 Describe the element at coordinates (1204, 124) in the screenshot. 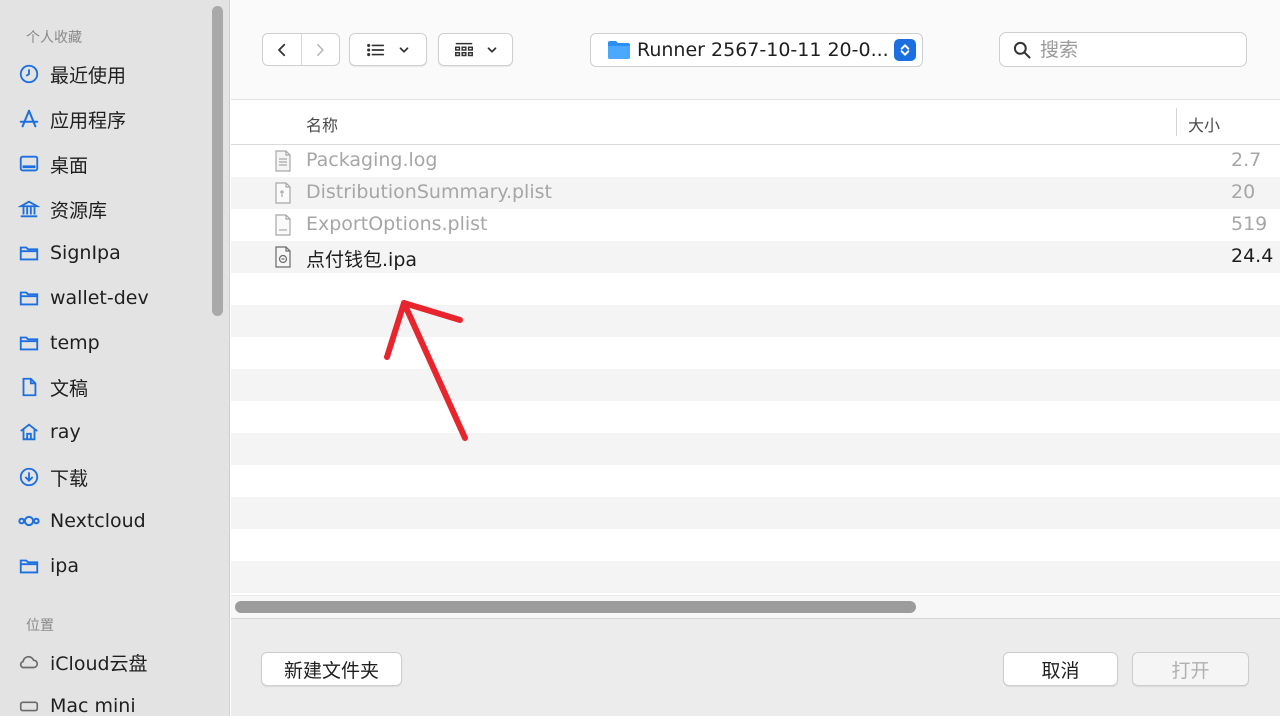

I see `column-header-size: 大小` at that location.